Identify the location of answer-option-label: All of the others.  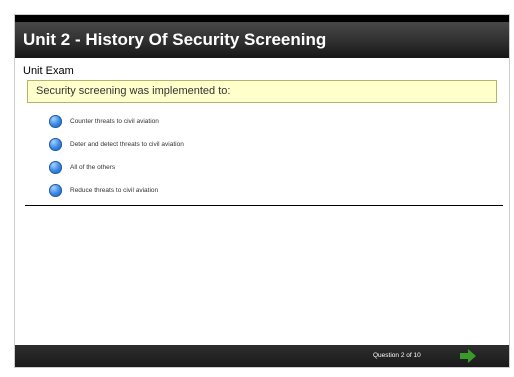
(92, 167).